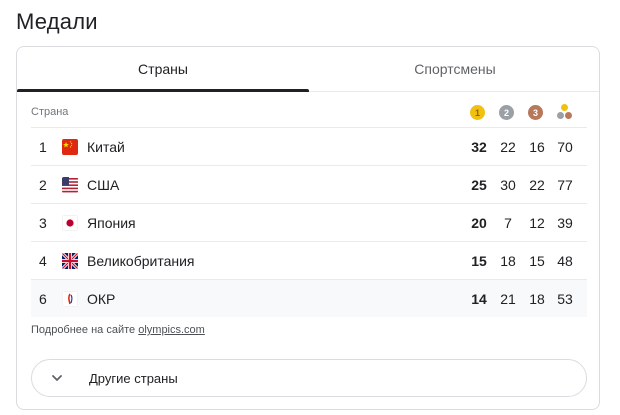  What do you see at coordinates (57, 378) in the screenshot?
I see `chevron-down-icon` at bounding box center [57, 378].